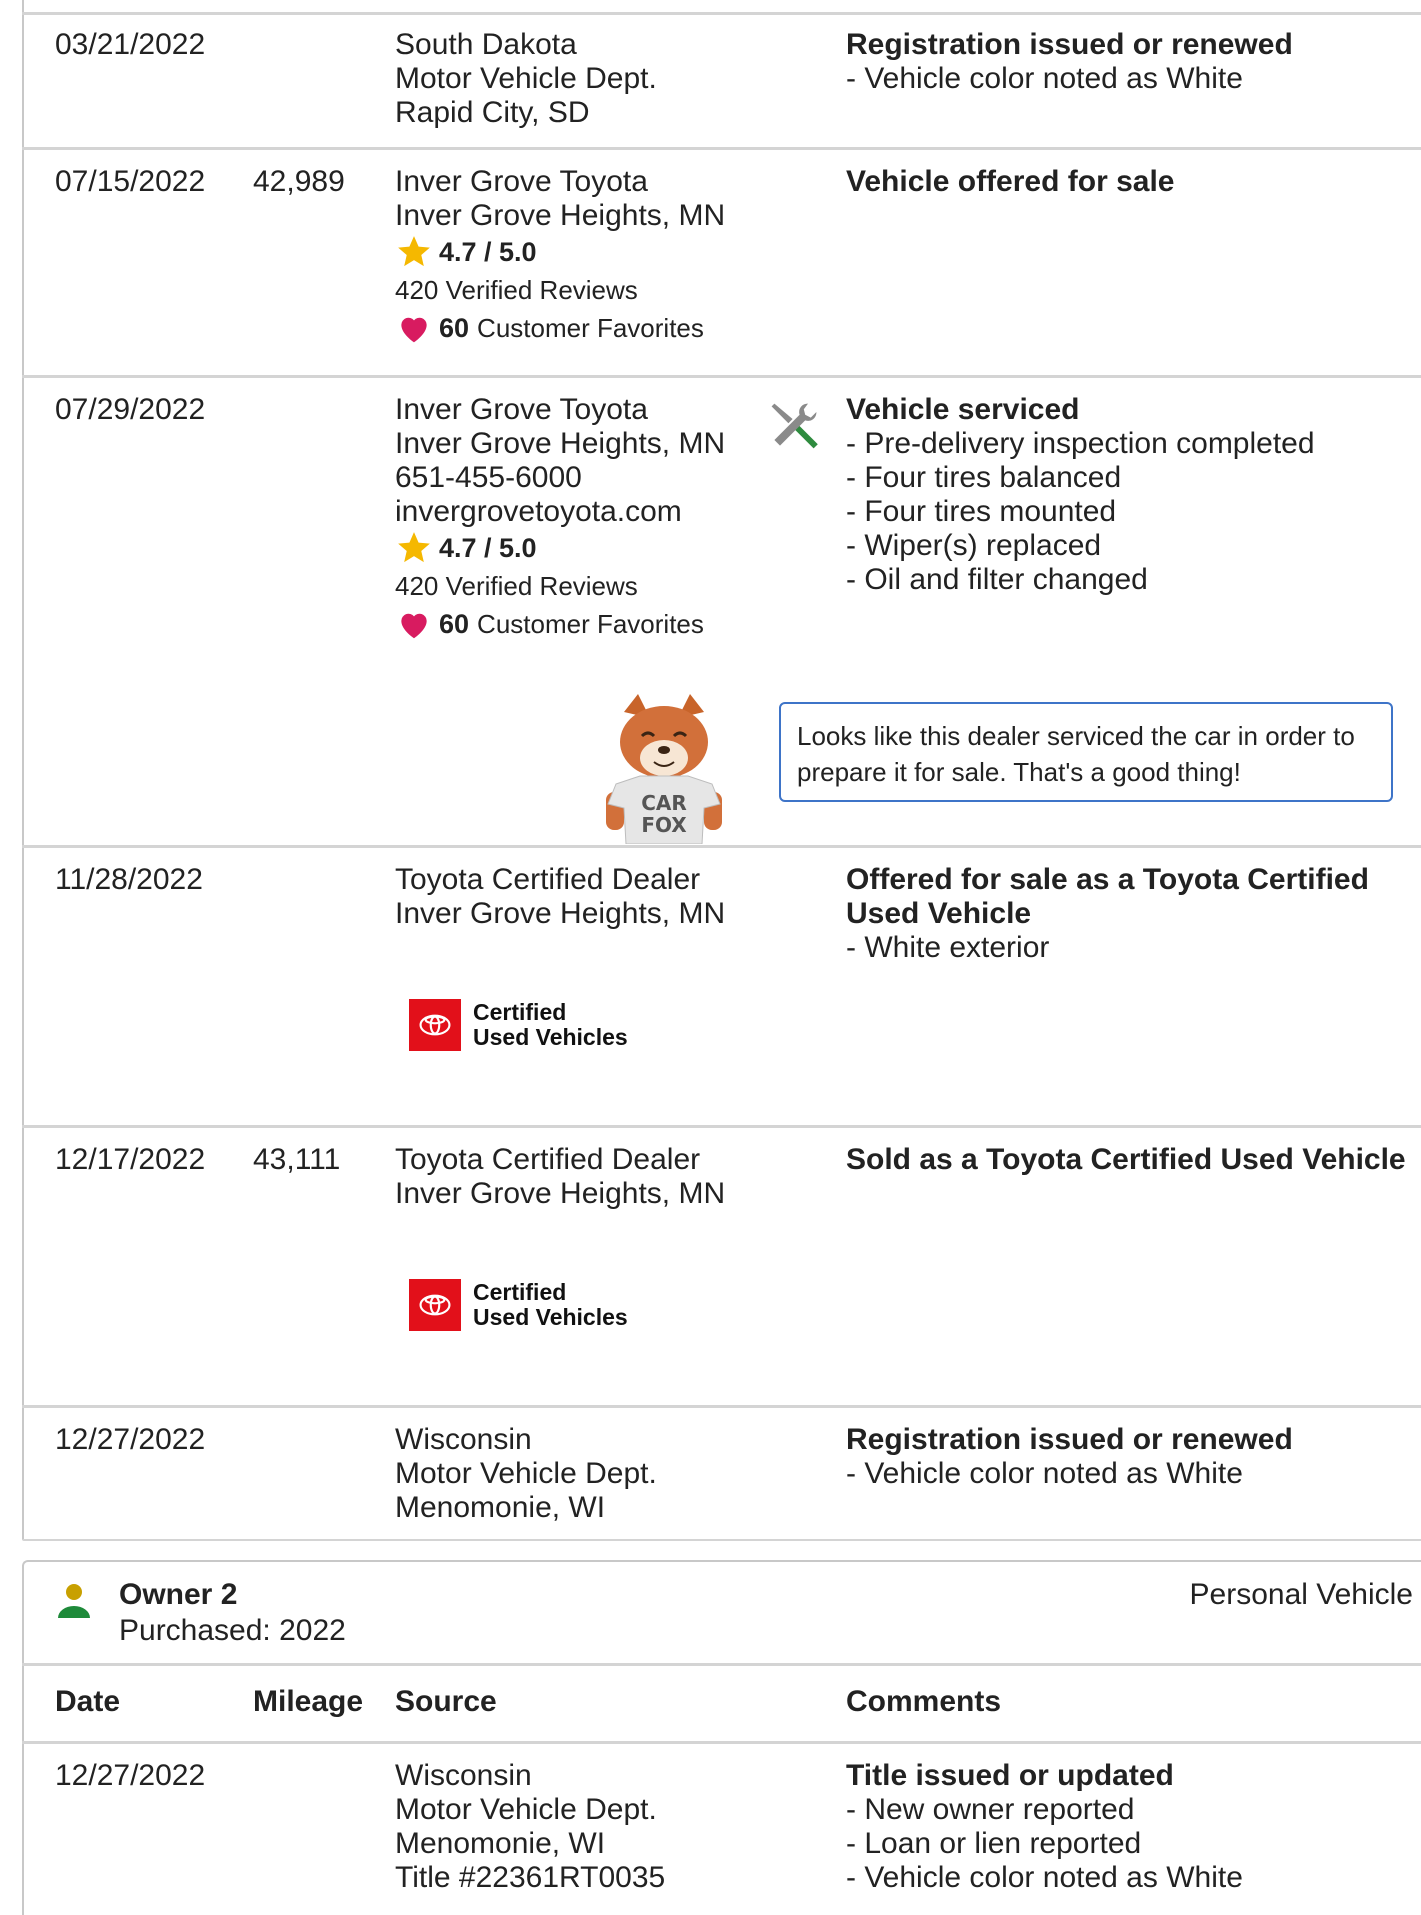  Describe the element at coordinates (446, 1701) in the screenshot. I see `column-header-source: Source` at that location.